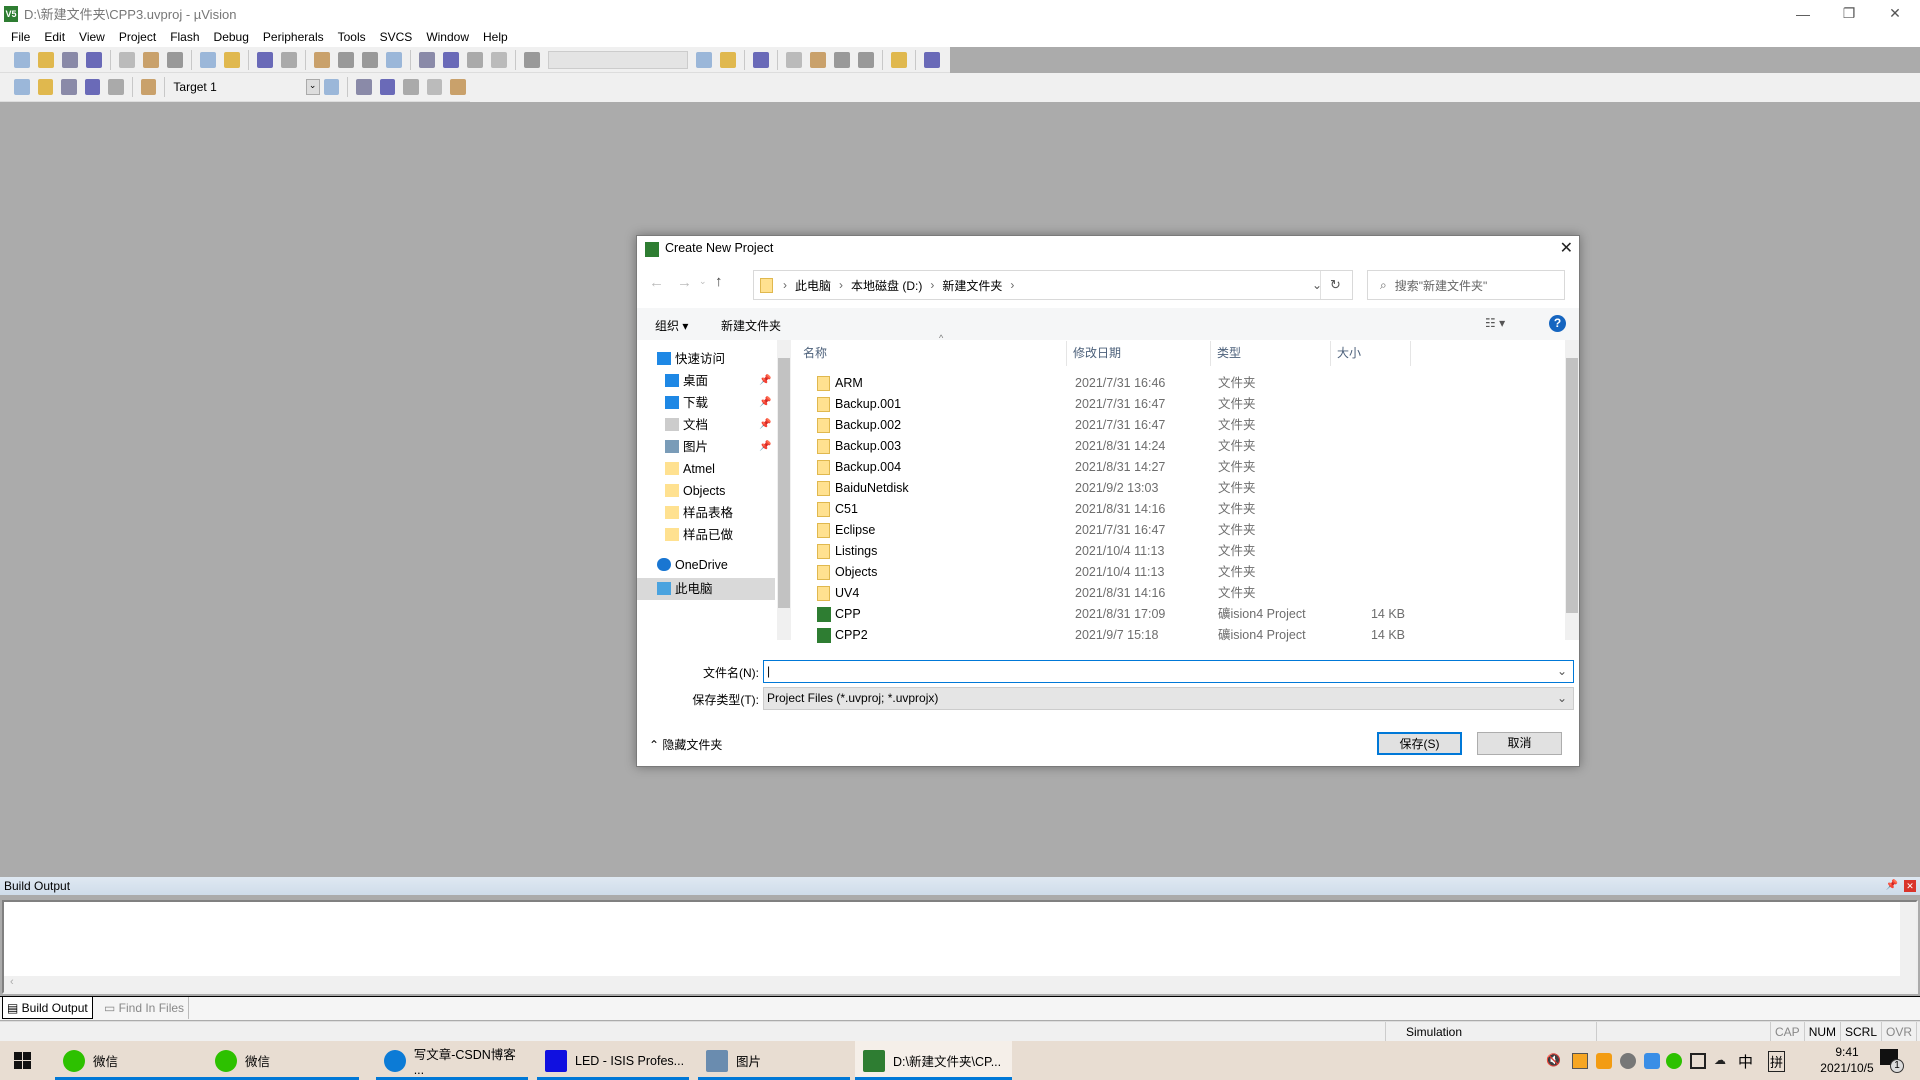 Image resolution: width=1920 pixels, height=1080 pixels. I want to click on nav-item: Objects, so click(706, 491).